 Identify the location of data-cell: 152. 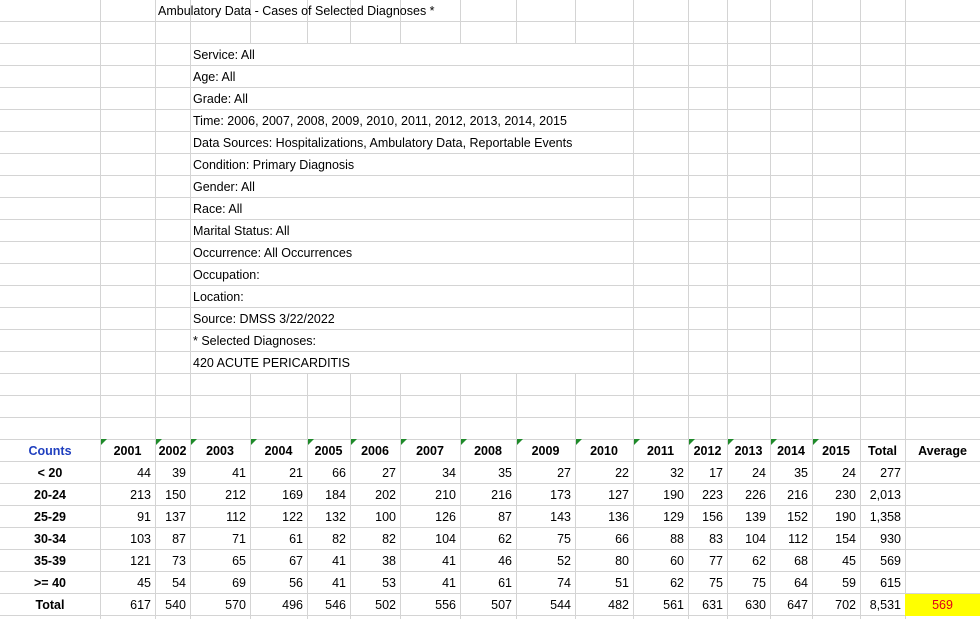
(791, 517).